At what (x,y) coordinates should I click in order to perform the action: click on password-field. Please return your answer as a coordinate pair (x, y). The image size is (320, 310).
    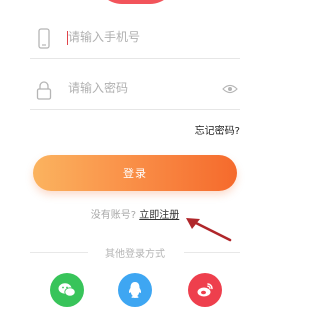
    Looking at the image, I should click on (135, 90).